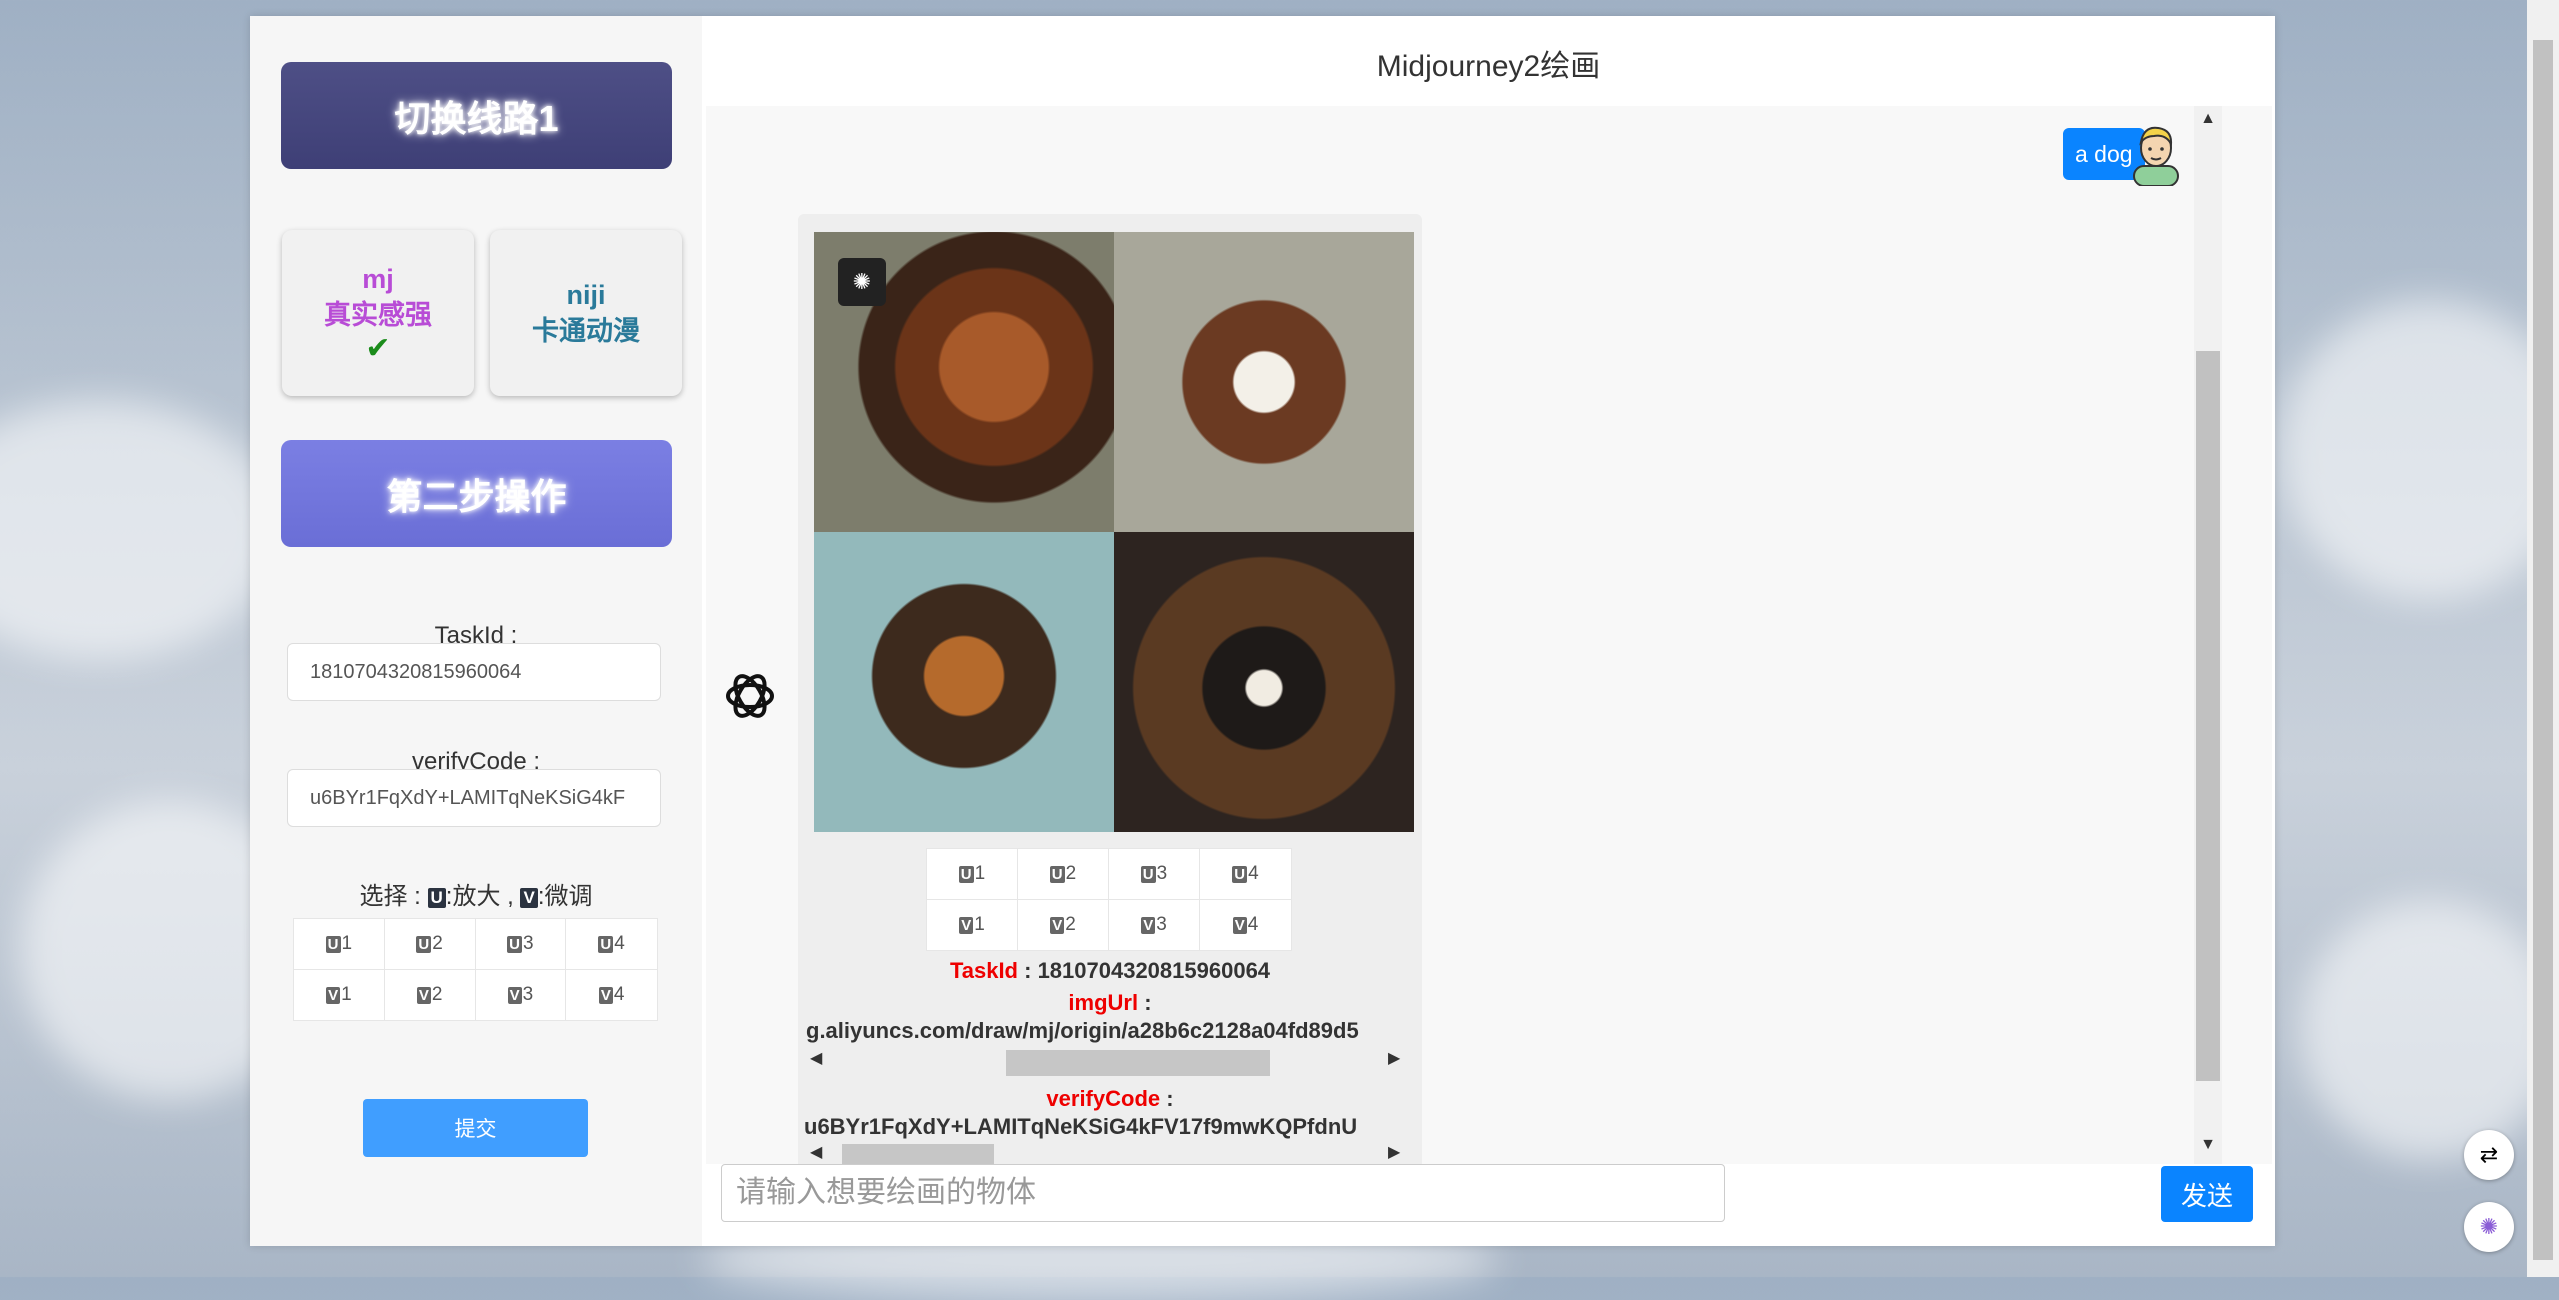  What do you see at coordinates (2543, 650) in the screenshot?
I see `page-scroll-thumb` at bounding box center [2543, 650].